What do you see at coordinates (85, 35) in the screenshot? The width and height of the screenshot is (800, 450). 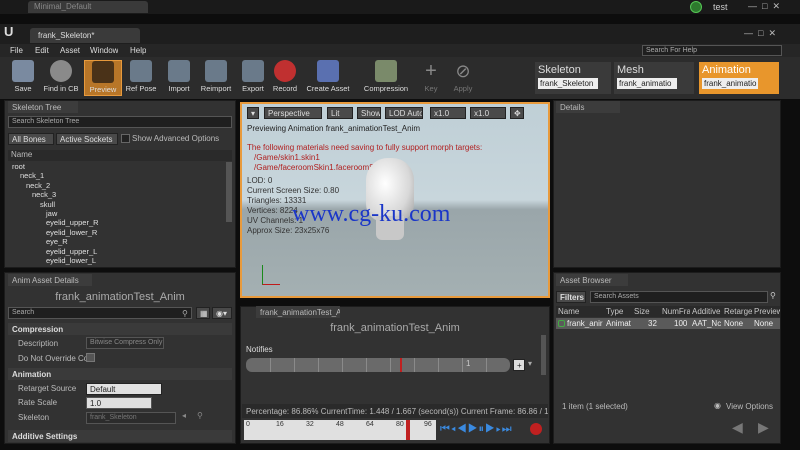 I see `editor-tab: frank_Skeleton*` at bounding box center [85, 35].